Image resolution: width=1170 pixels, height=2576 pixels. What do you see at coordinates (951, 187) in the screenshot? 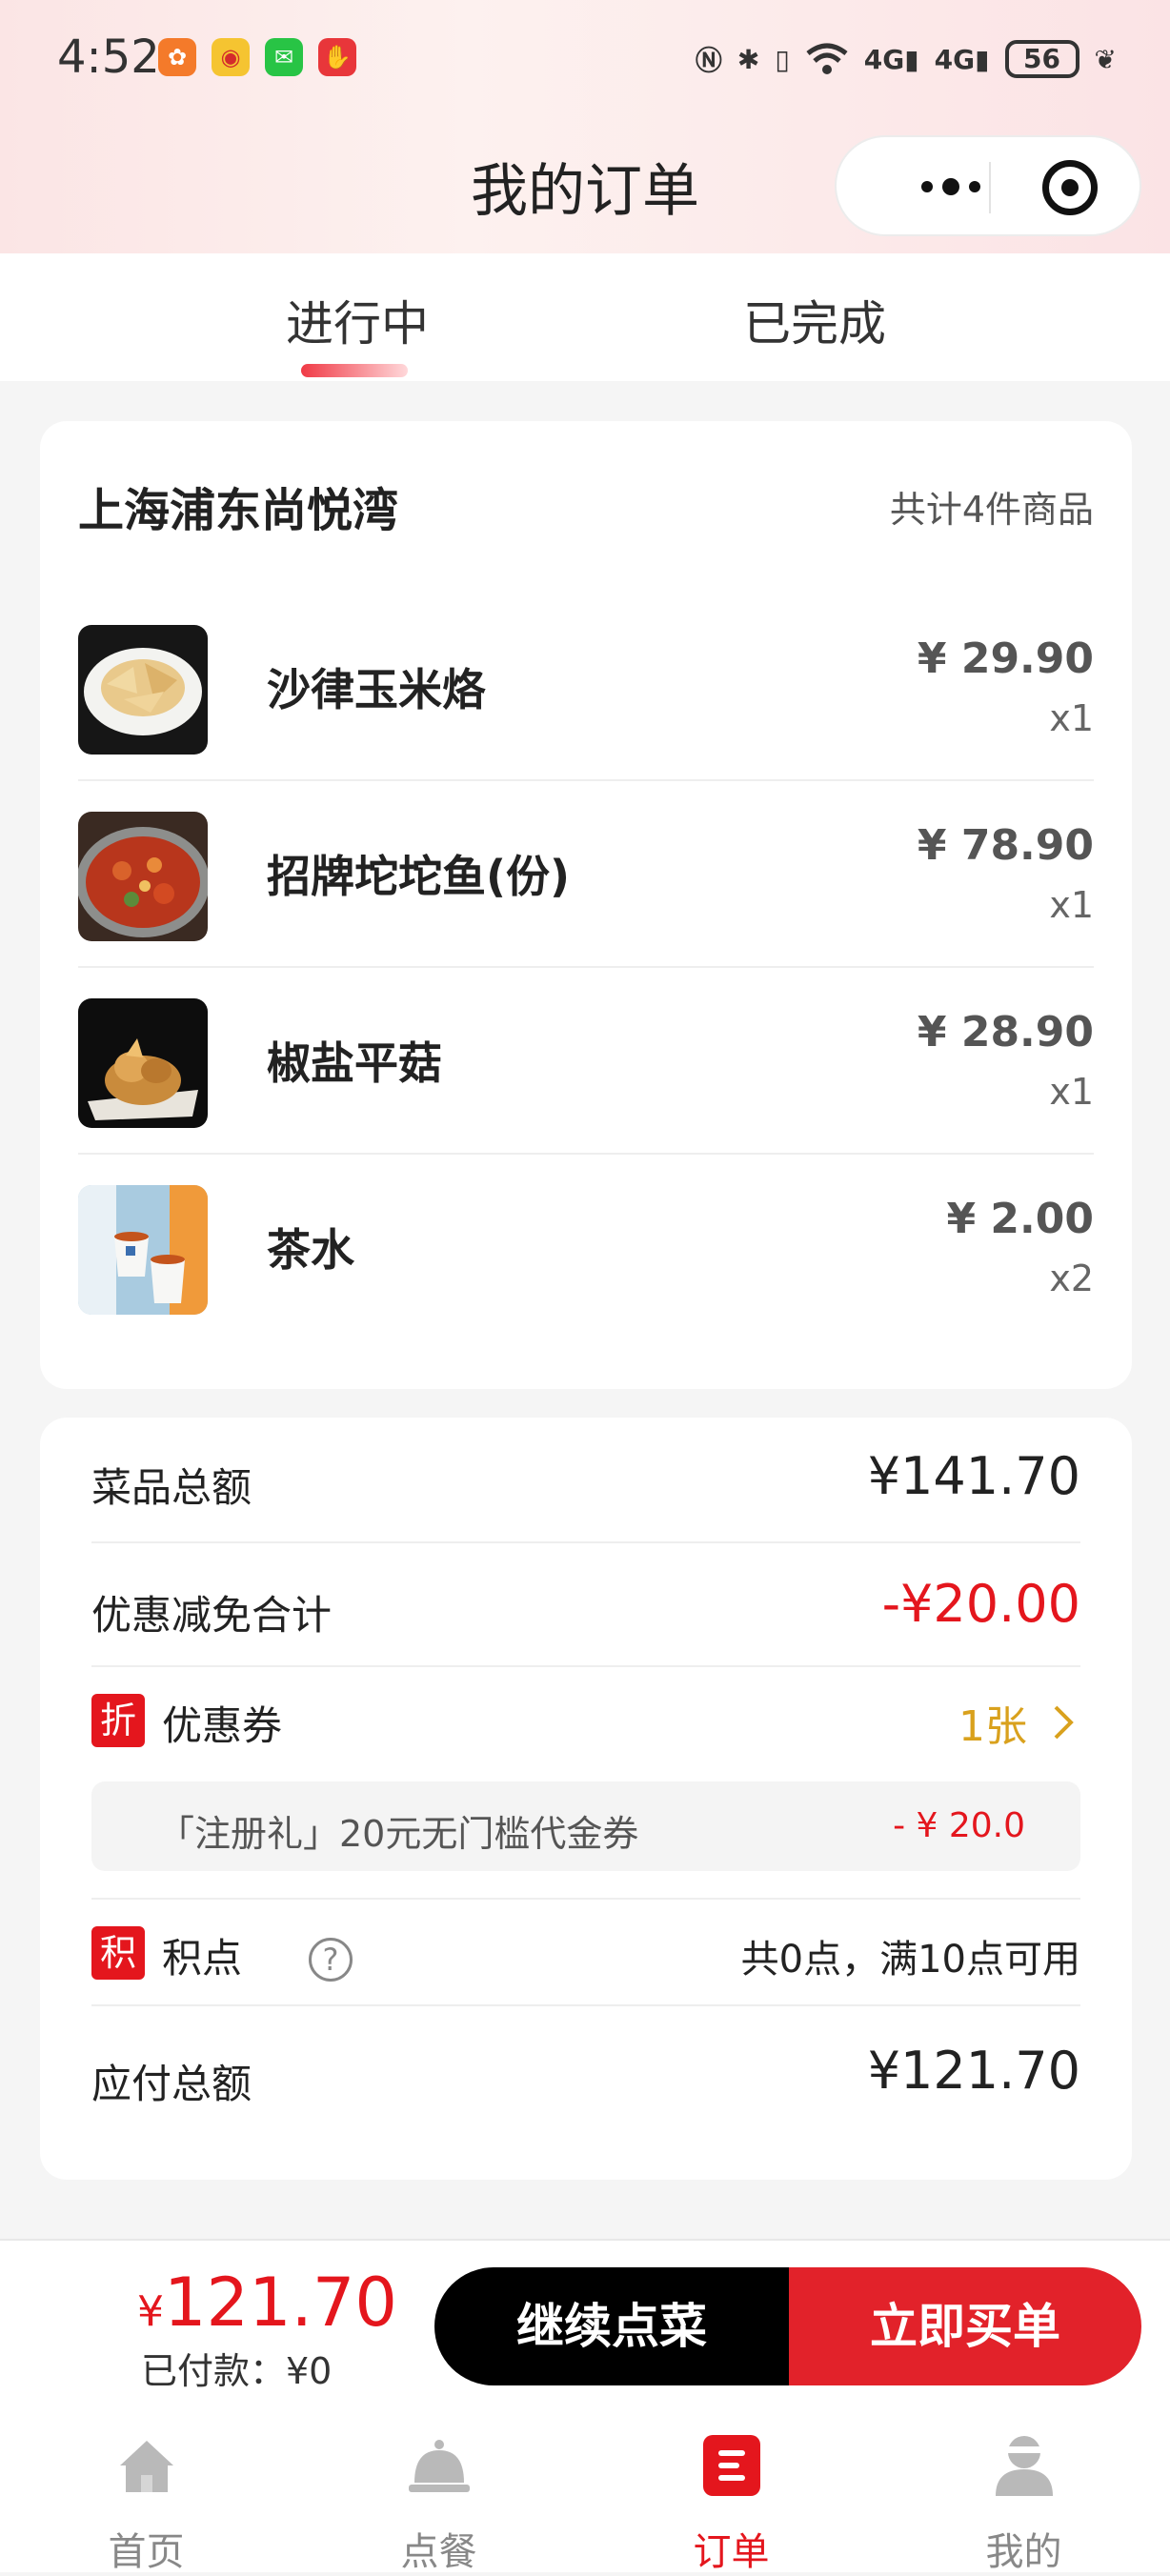
I see `more-menu-icon` at bounding box center [951, 187].